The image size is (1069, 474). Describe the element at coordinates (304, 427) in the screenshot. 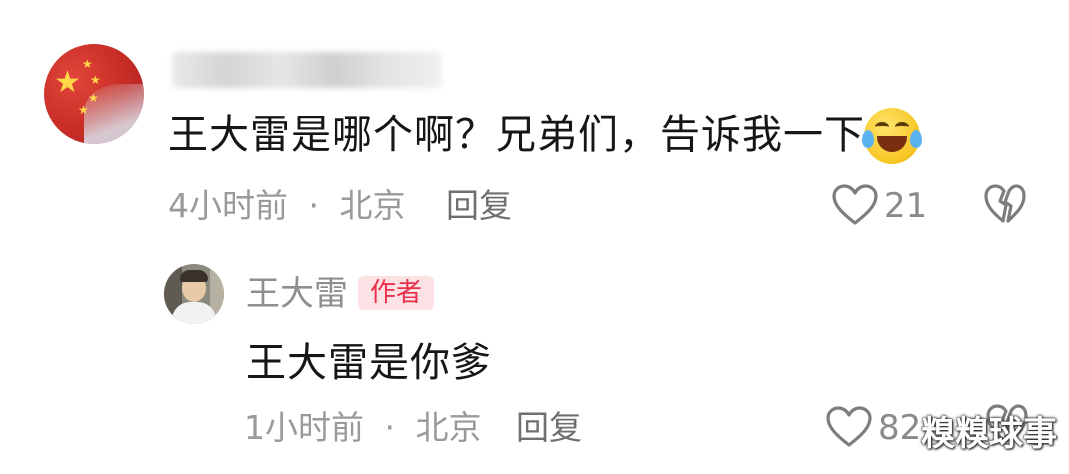

I see `reply-time: 1小时前` at that location.